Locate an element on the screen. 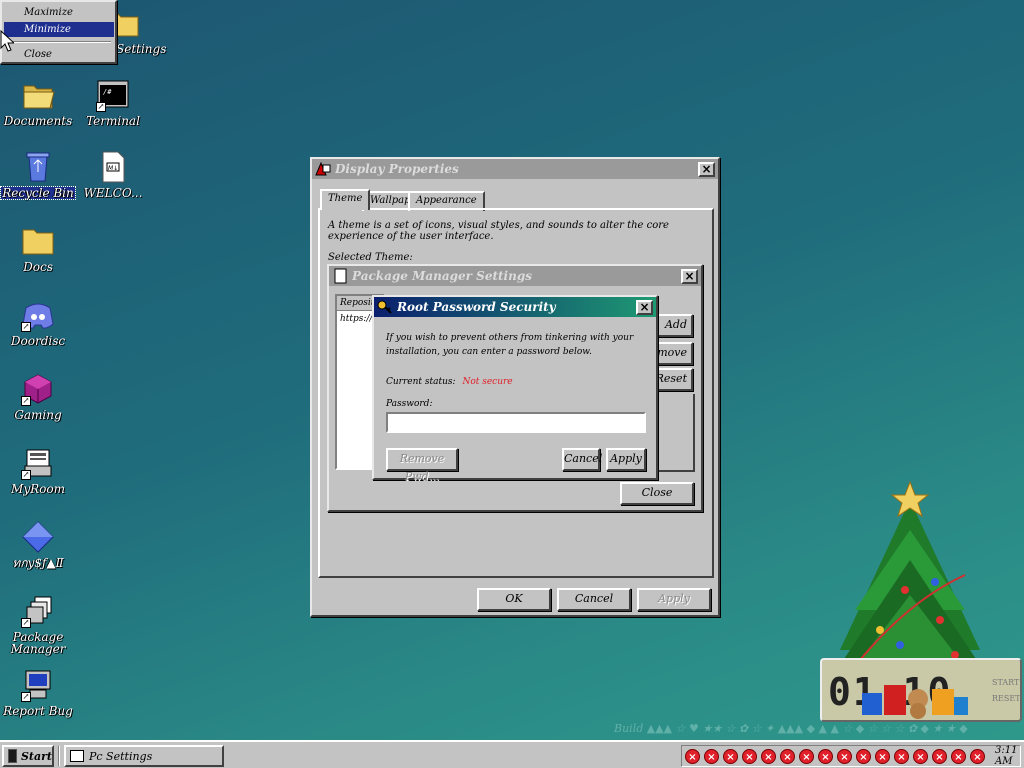 This screenshot has width=1024, height=768. menu-item-maximize-restore: Maximize Restore is located at coordinates (59, 19).